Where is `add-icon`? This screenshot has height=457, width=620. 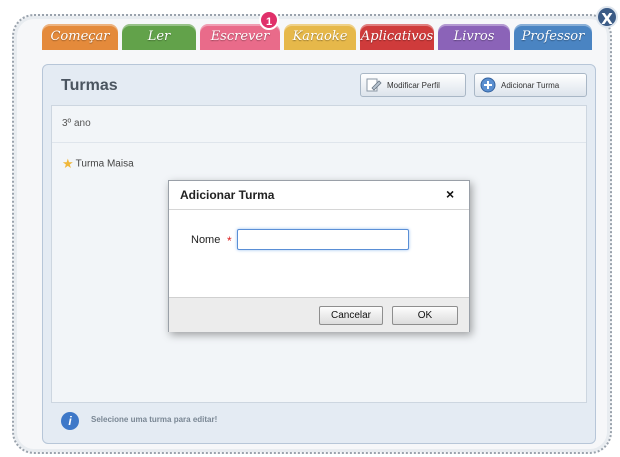 add-icon is located at coordinates (488, 85).